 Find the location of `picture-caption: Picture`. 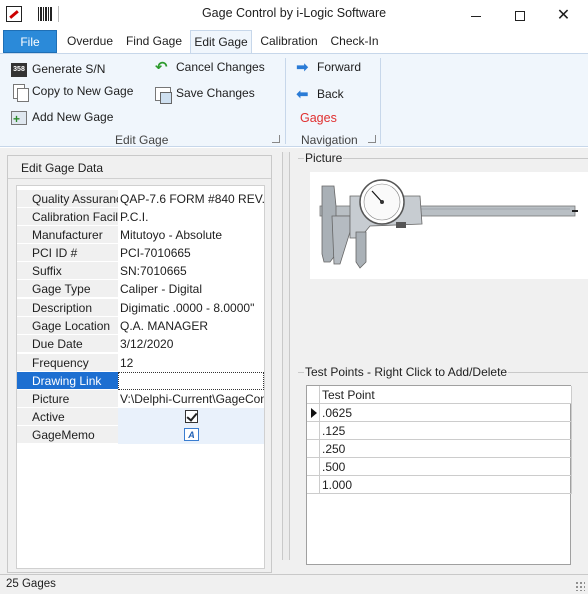

picture-caption: Picture is located at coordinates (324, 158).